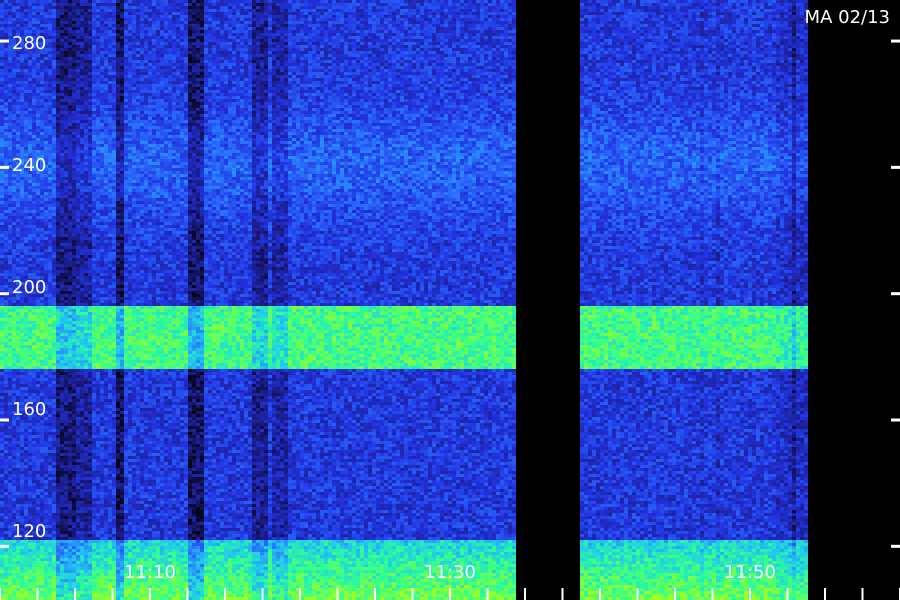 The height and width of the screenshot is (600, 900). What do you see at coordinates (29, 409) in the screenshot?
I see `y-tick-label-160: 160` at bounding box center [29, 409].